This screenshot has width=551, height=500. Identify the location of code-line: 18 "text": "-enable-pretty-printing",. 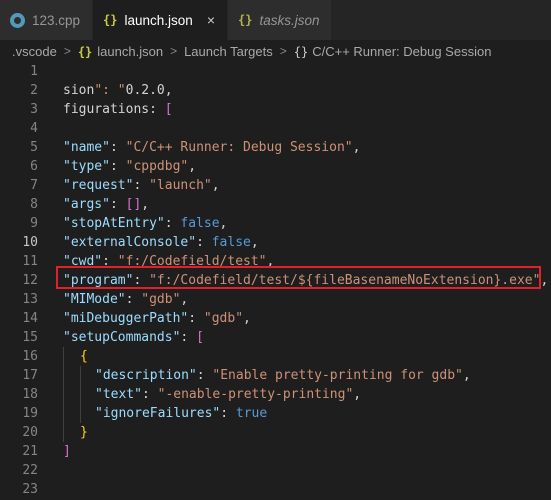
(275, 394).